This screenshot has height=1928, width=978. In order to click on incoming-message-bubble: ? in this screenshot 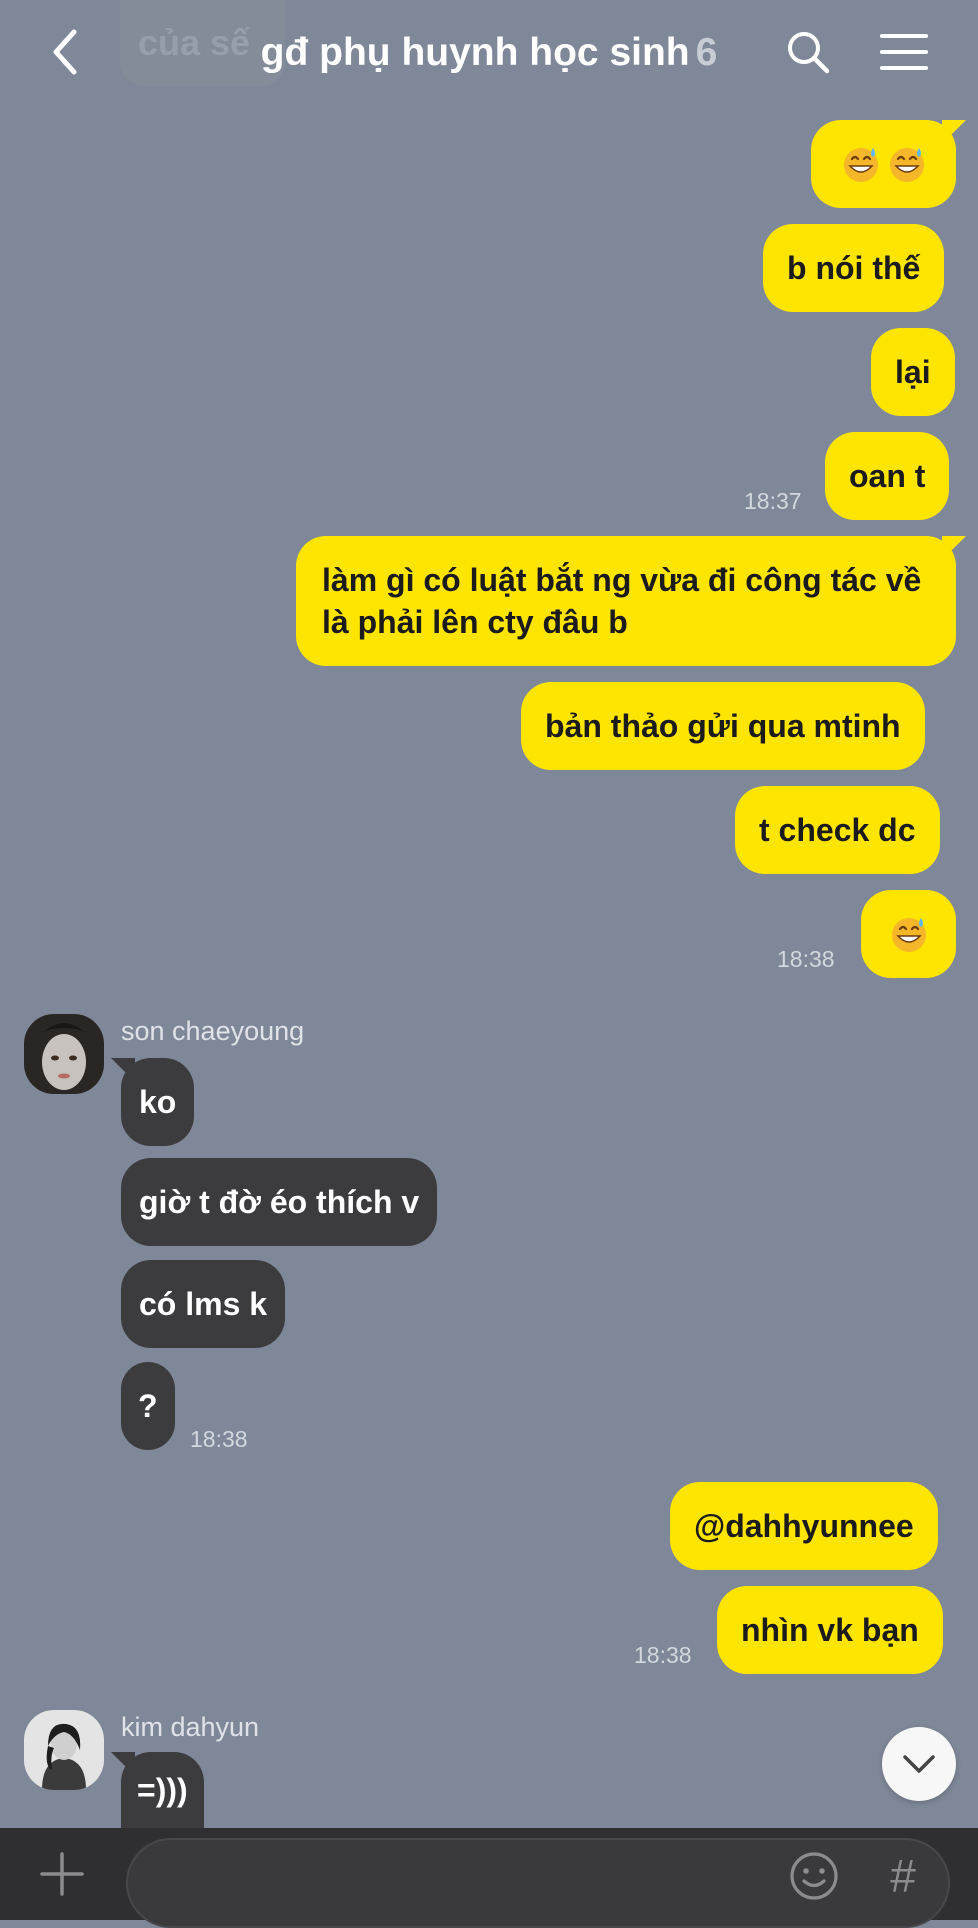, I will do `click(148, 1406)`.